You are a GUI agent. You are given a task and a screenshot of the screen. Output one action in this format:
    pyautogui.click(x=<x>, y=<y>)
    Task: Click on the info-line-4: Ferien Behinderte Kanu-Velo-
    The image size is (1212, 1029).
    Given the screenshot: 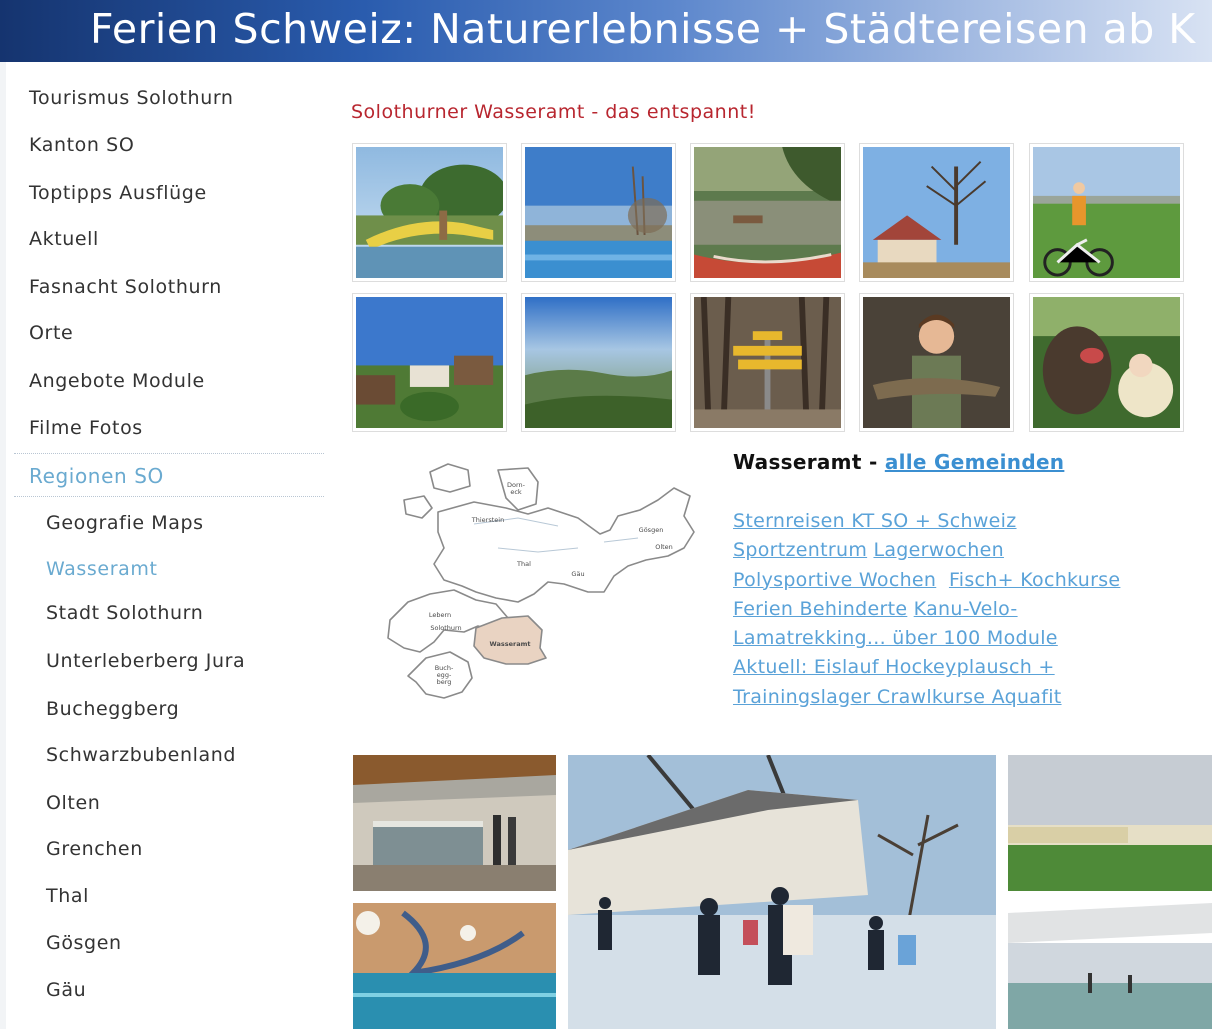 What is the action you would take?
    pyautogui.click(x=972, y=609)
    